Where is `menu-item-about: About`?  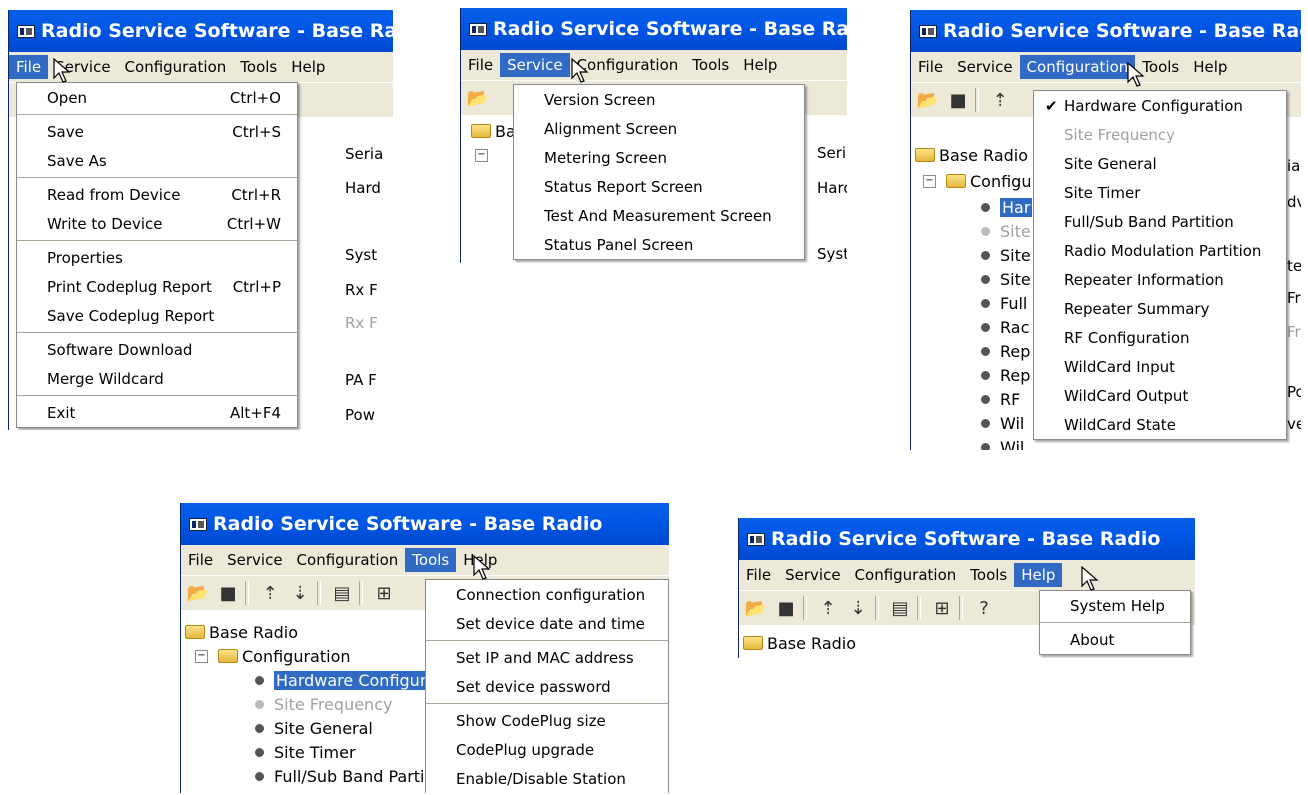
menu-item-about: About is located at coordinates (1115, 639).